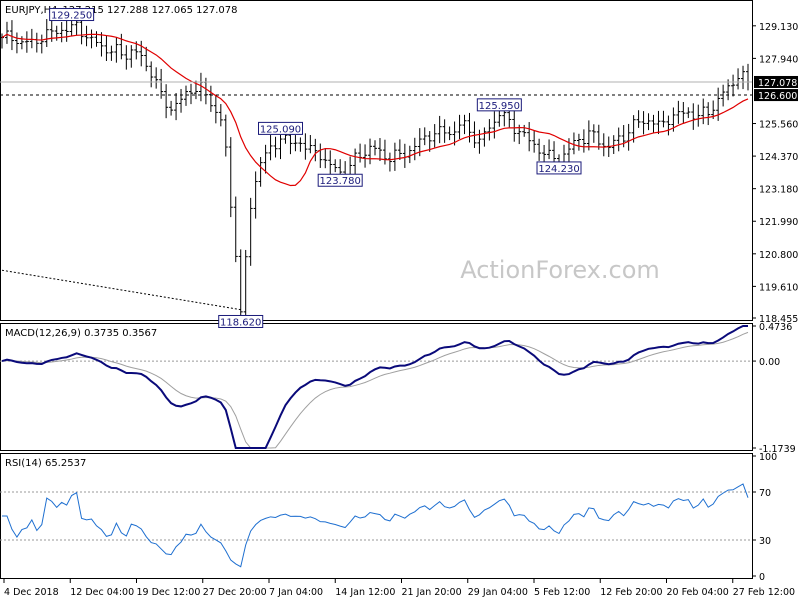 The image size is (800, 604). Describe the element at coordinates (765, 541) in the screenshot. I see `y-tick-label: 30` at that location.